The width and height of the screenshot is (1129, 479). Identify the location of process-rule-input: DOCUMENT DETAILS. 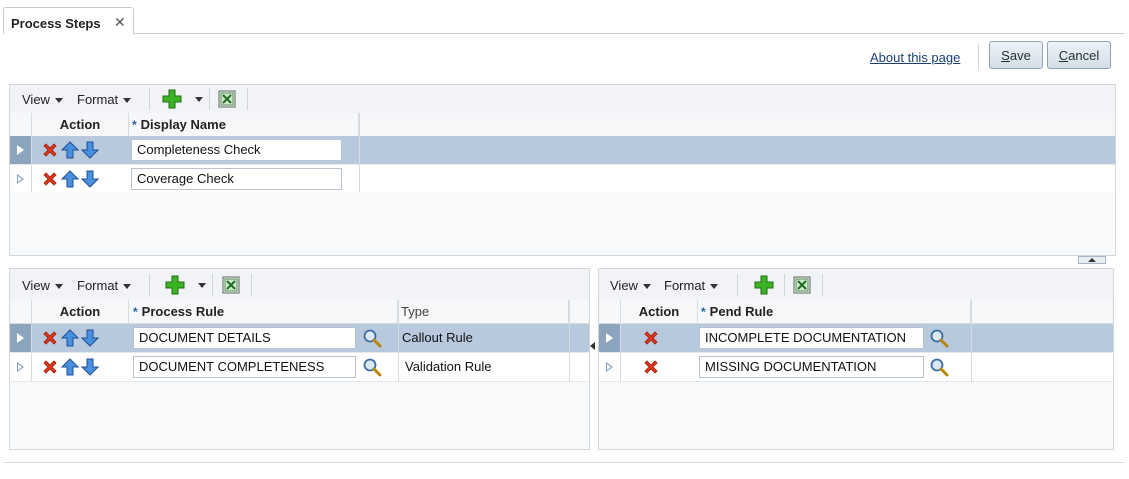
(244, 338).